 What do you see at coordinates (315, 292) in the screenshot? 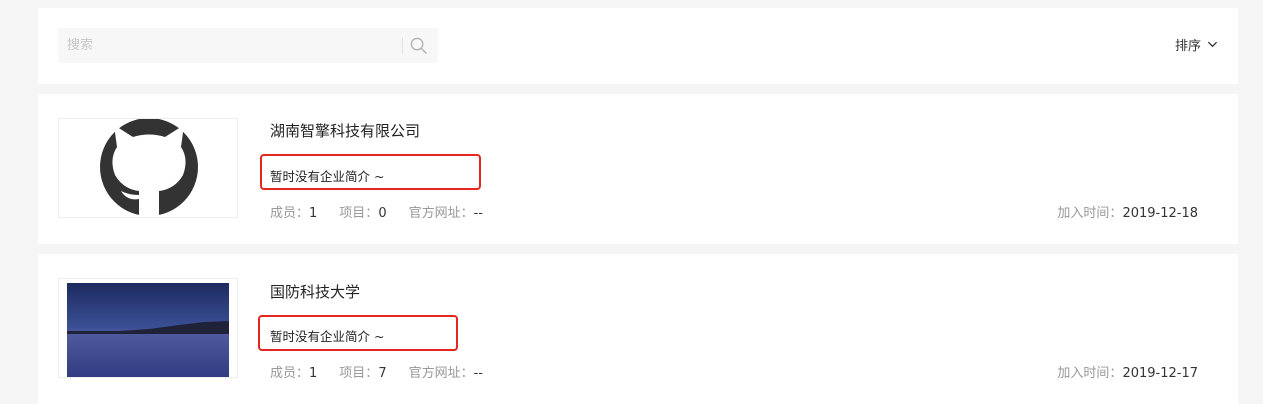
I see `org-name: 国防科技大学` at bounding box center [315, 292].